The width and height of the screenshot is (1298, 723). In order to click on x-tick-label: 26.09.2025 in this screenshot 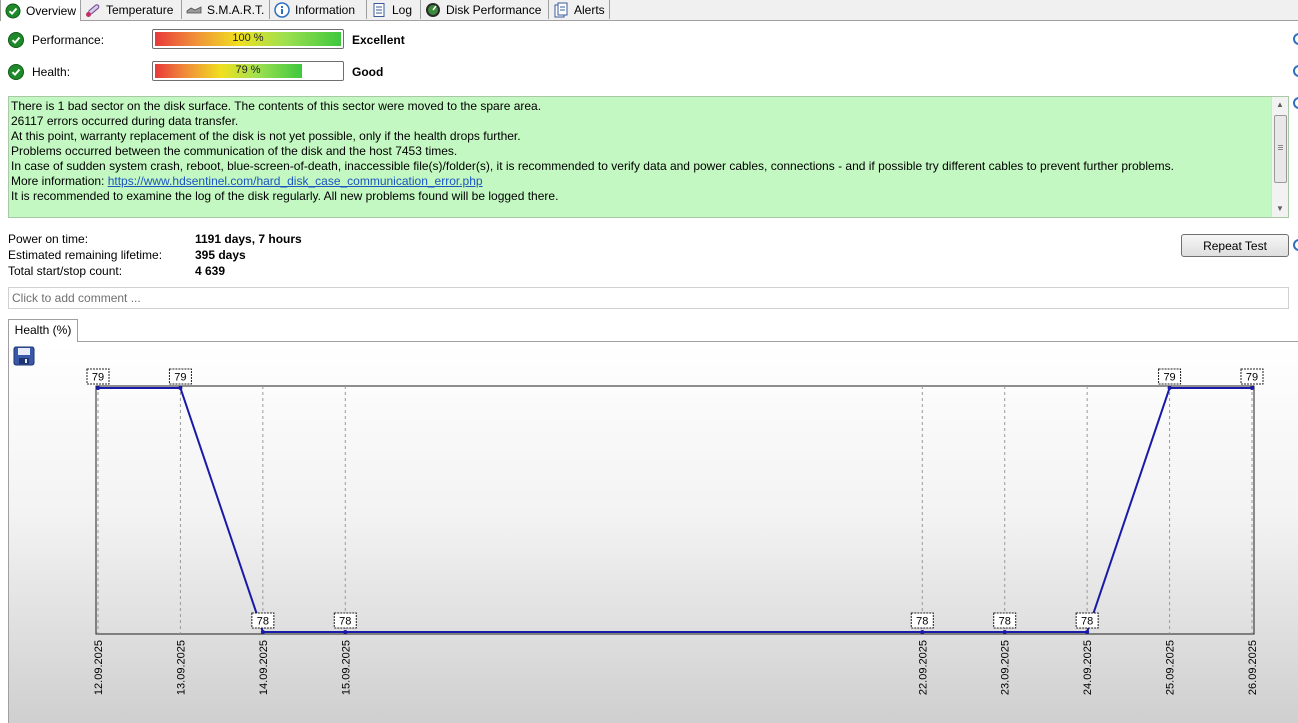, I will do `click(1253, 667)`.